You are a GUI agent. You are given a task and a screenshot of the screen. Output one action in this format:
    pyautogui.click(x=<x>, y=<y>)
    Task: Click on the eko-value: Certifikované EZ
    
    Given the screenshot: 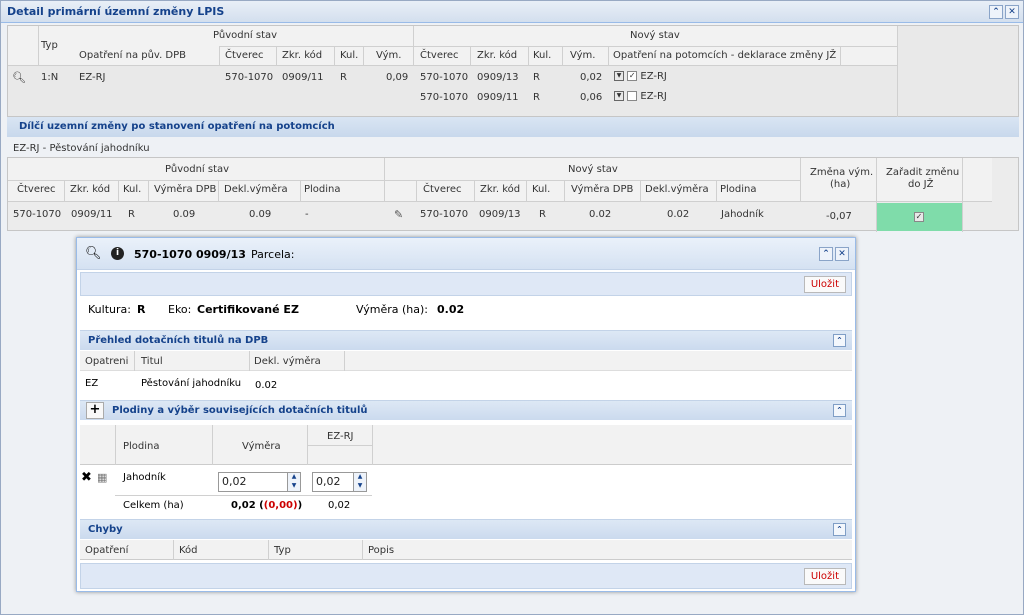 What is the action you would take?
    pyautogui.click(x=248, y=309)
    